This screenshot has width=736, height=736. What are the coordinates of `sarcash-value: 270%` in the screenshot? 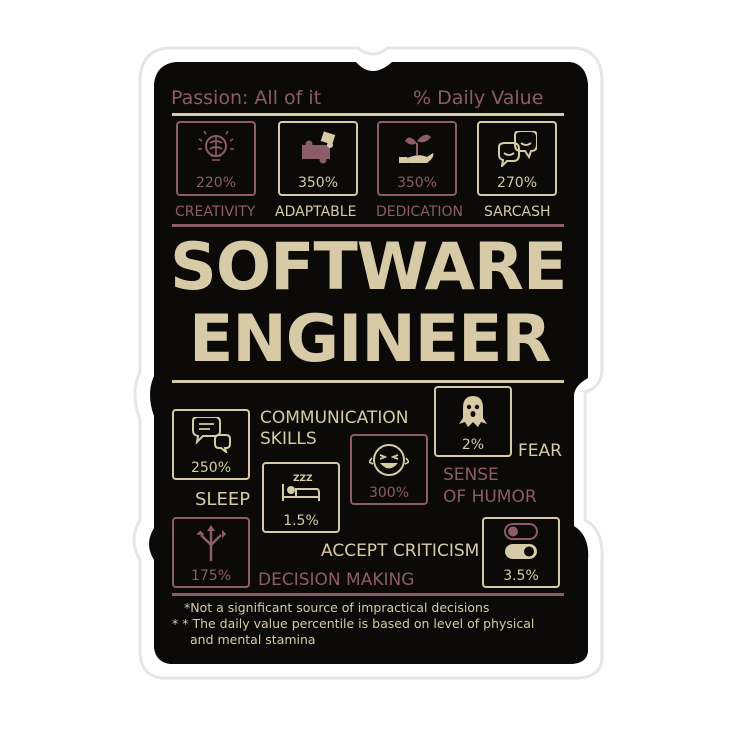 It's located at (517, 183).